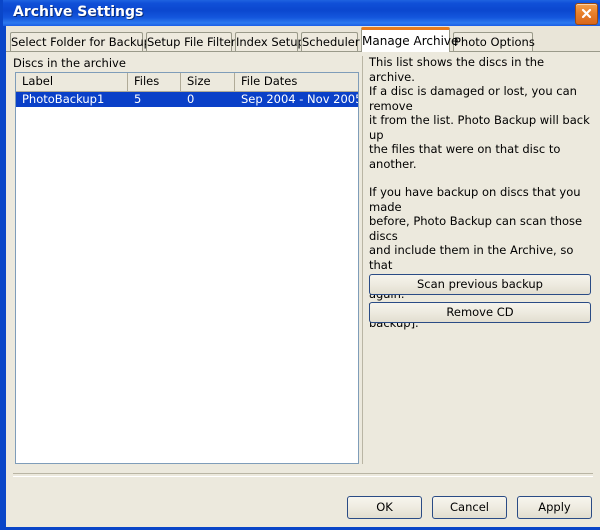 The height and width of the screenshot is (530, 600). What do you see at coordinates (270, 42) in the screenshot?
I see `tab-index-setup: Index Setup` at bounding box center [270, 42].